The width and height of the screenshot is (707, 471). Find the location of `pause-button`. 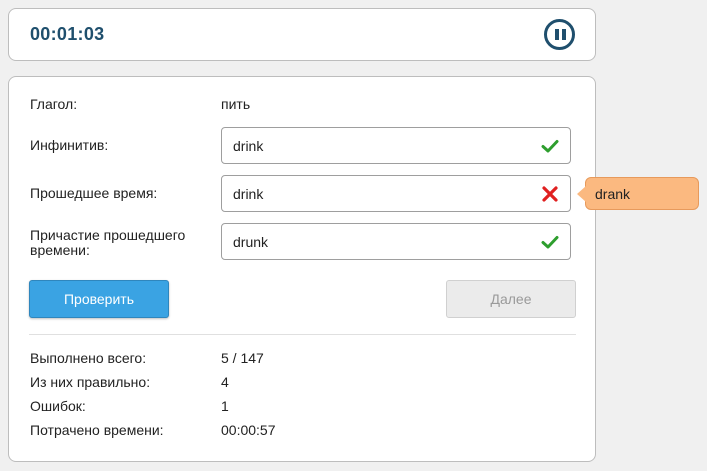

pause-button is located at coordinates (559, 34).